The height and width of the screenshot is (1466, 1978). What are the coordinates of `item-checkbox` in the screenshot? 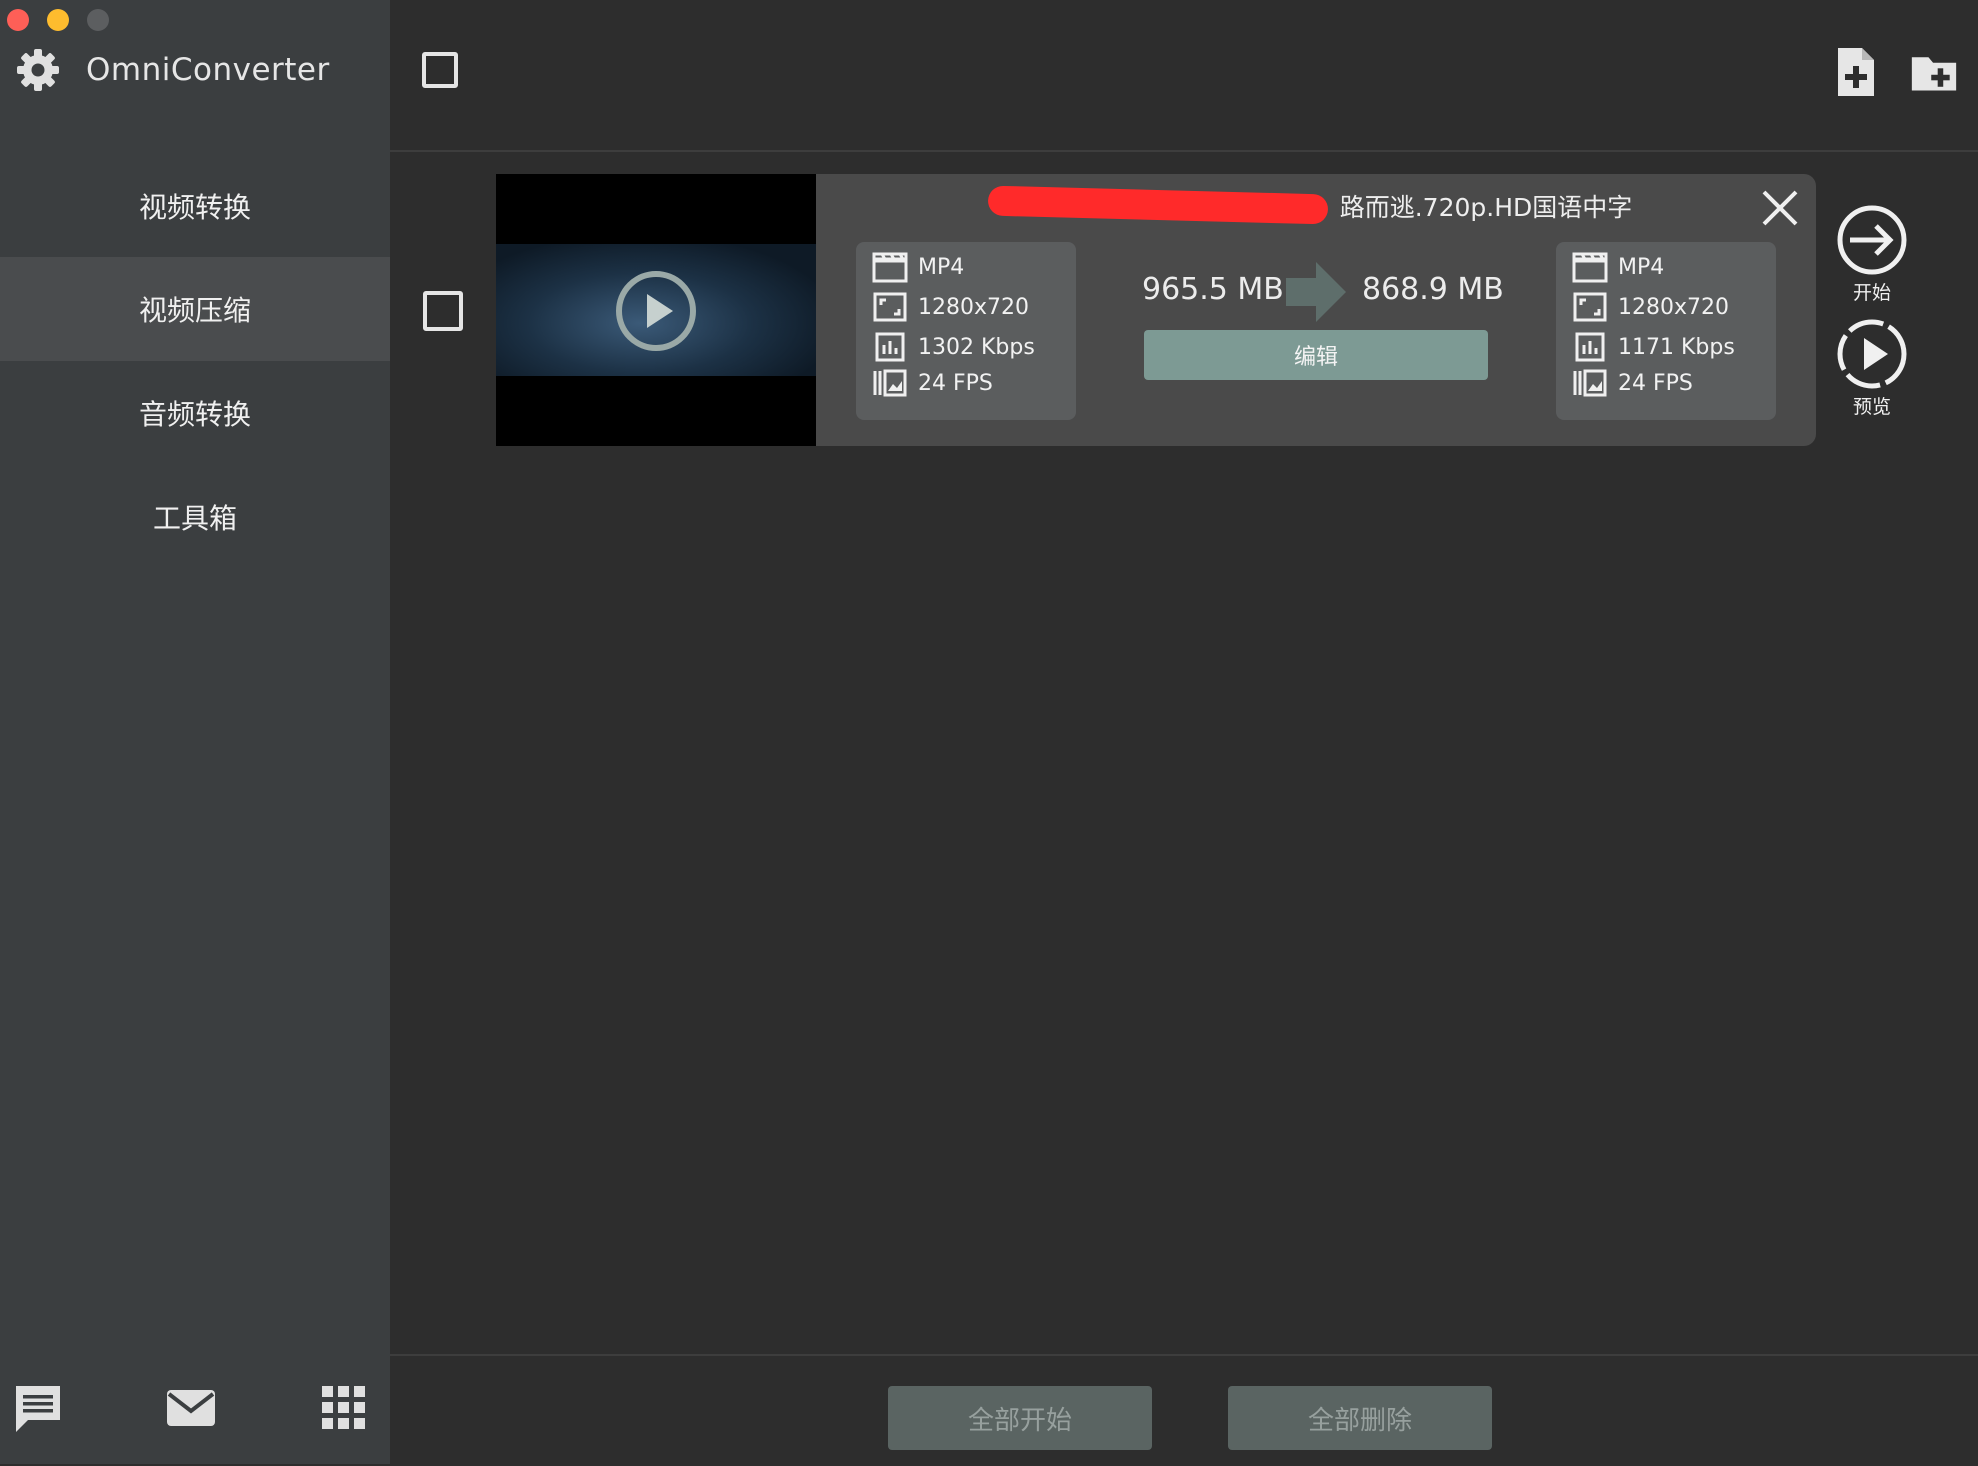 It's located at (443, 311).